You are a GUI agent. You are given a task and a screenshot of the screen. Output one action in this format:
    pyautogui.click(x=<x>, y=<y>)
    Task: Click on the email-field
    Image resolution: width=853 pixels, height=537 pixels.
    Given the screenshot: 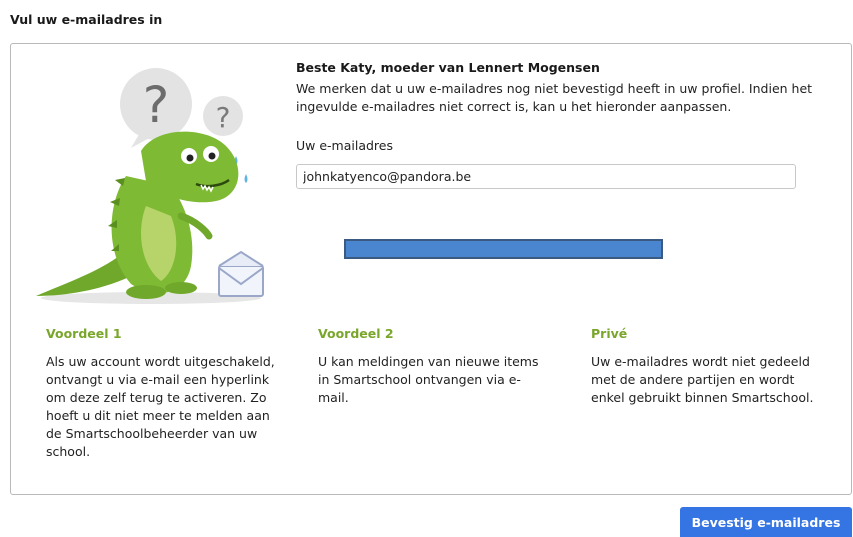 What is the action you would take?
    pyautogui.click(x=546, y=176)
    